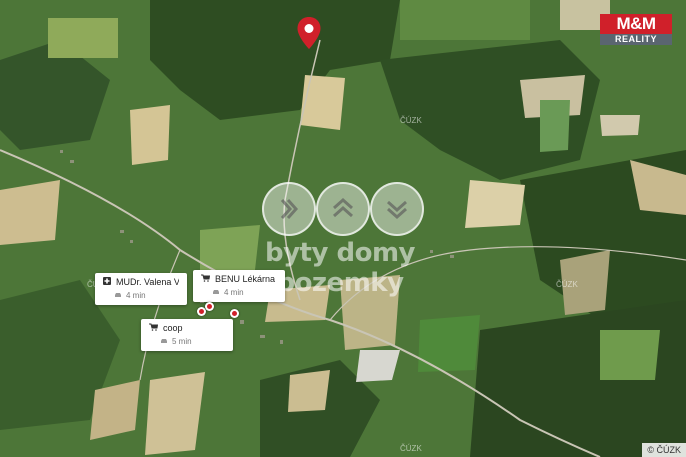  I want to click on poi-card-doctor: MUDr. Valena Vla... 4 min, so click(141, 289).